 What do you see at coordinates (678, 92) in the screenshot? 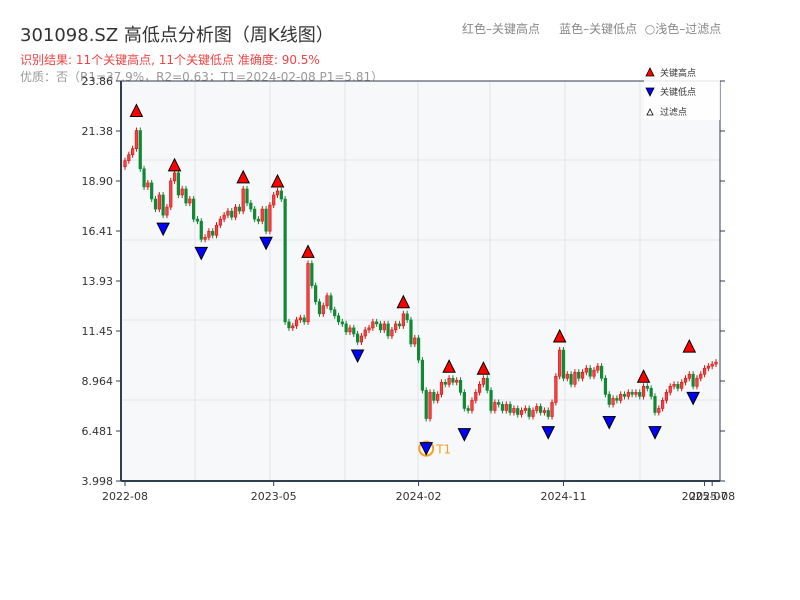
I see `legend-low-label: 关键低点` at bounding box center [678, 92].